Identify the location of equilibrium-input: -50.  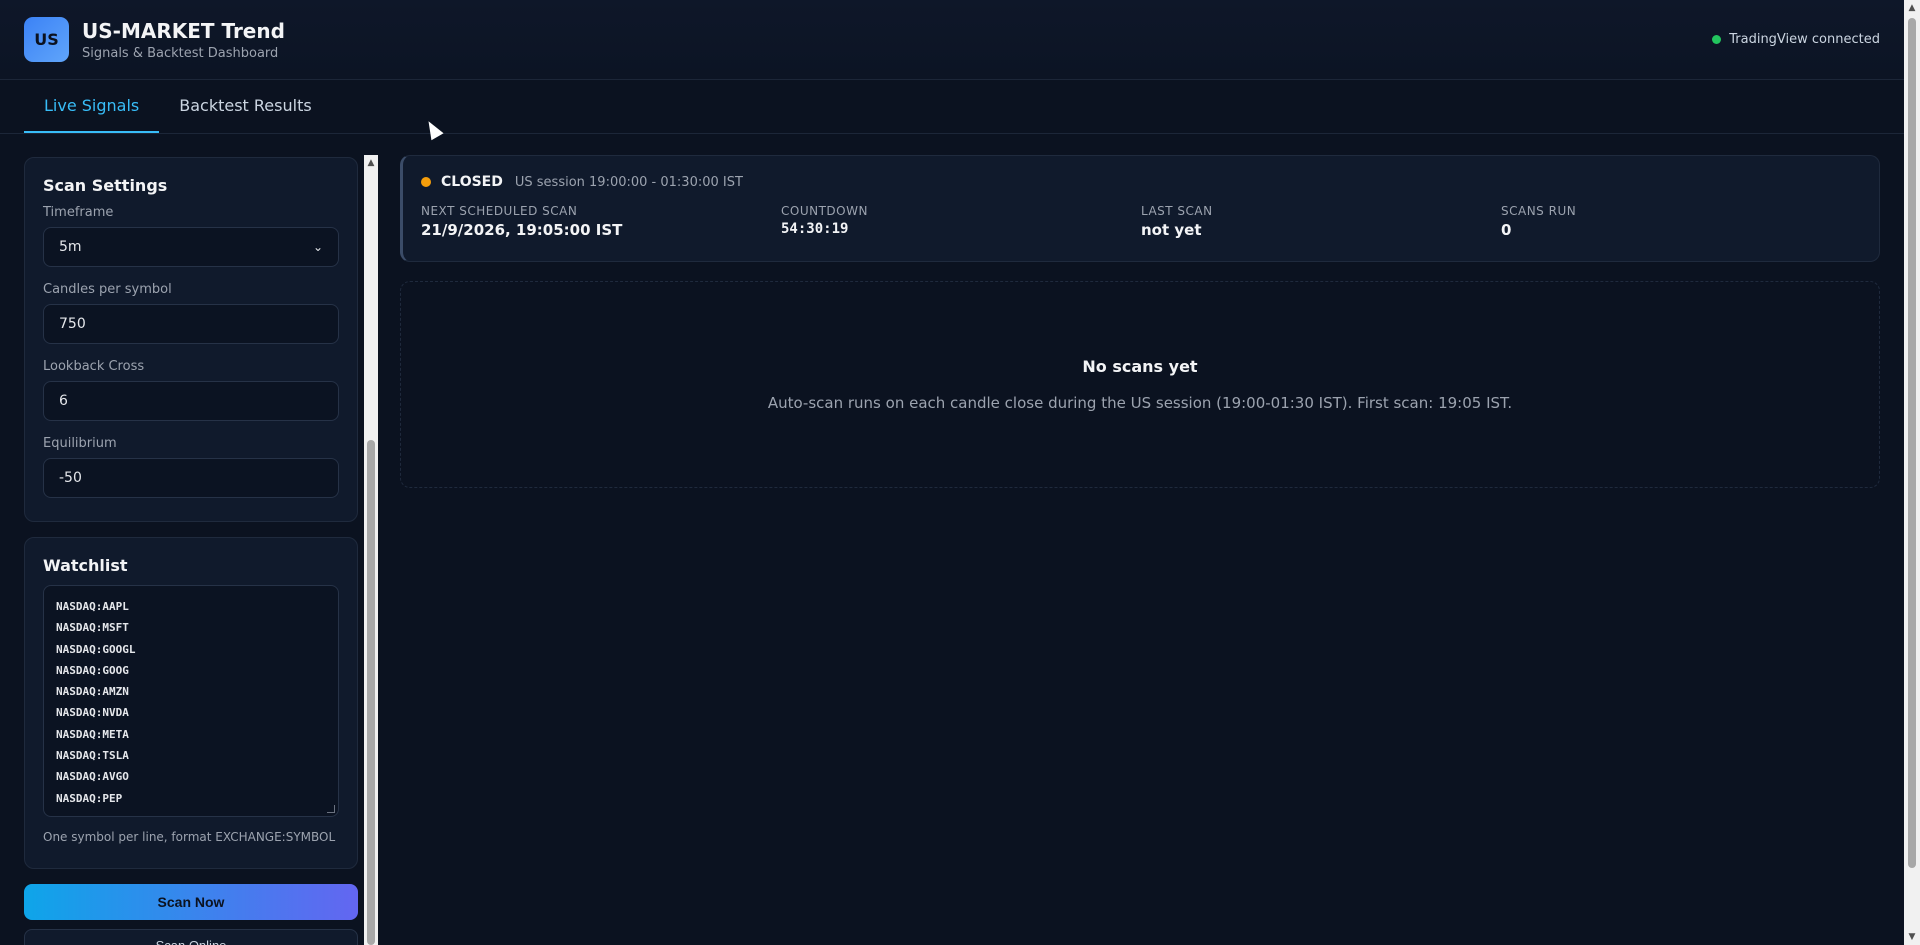
(191, 478).